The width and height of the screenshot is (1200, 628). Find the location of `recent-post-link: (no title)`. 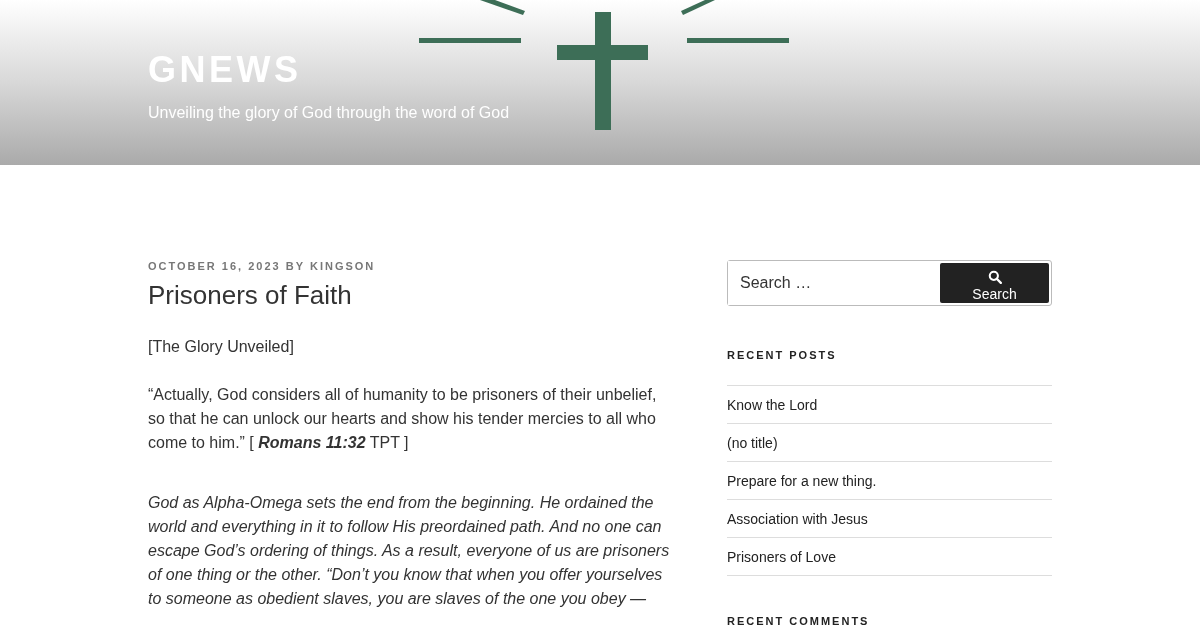

recent-post-link: (no title) is located at coordinates (752, 443).